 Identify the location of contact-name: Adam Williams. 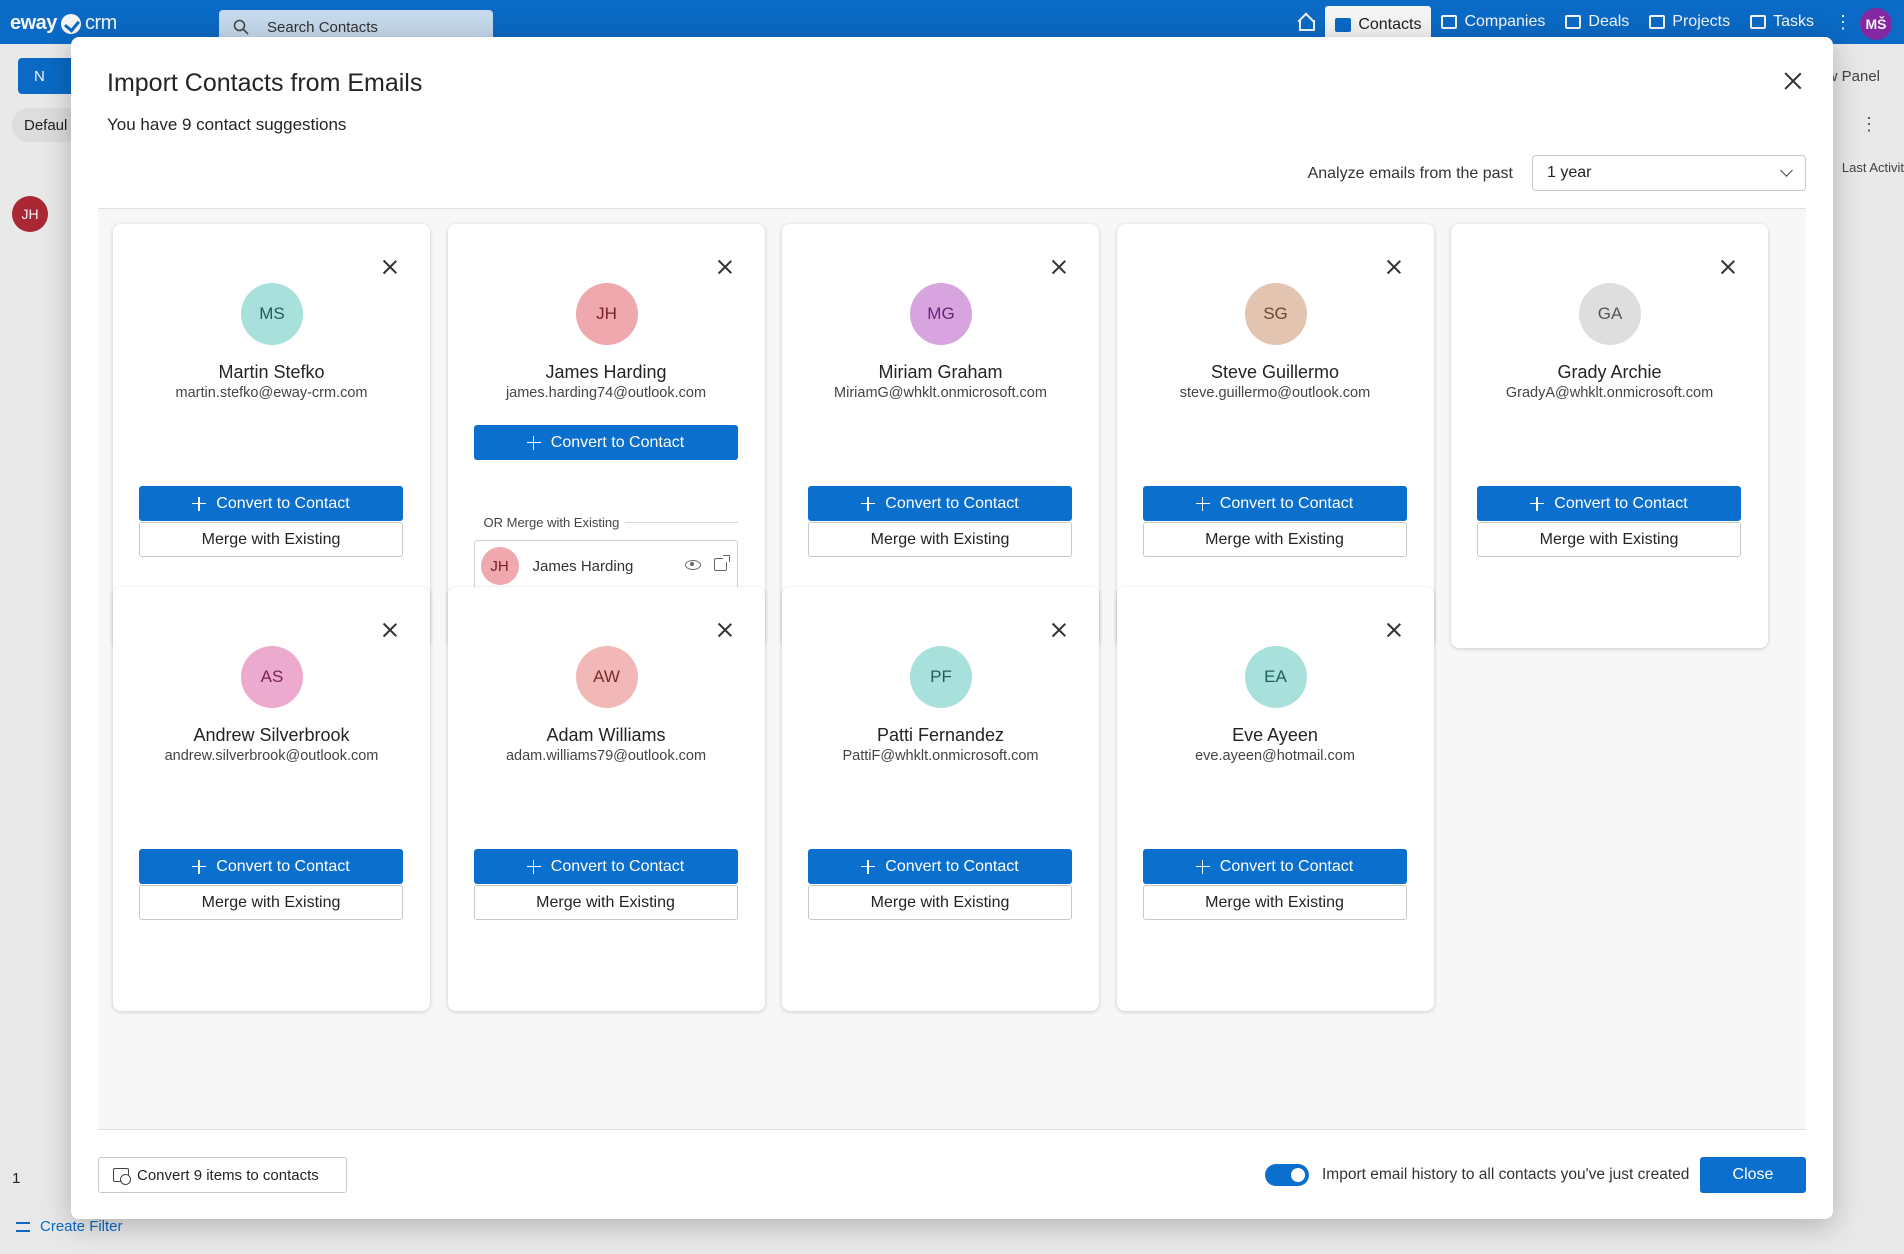
(606, 735).